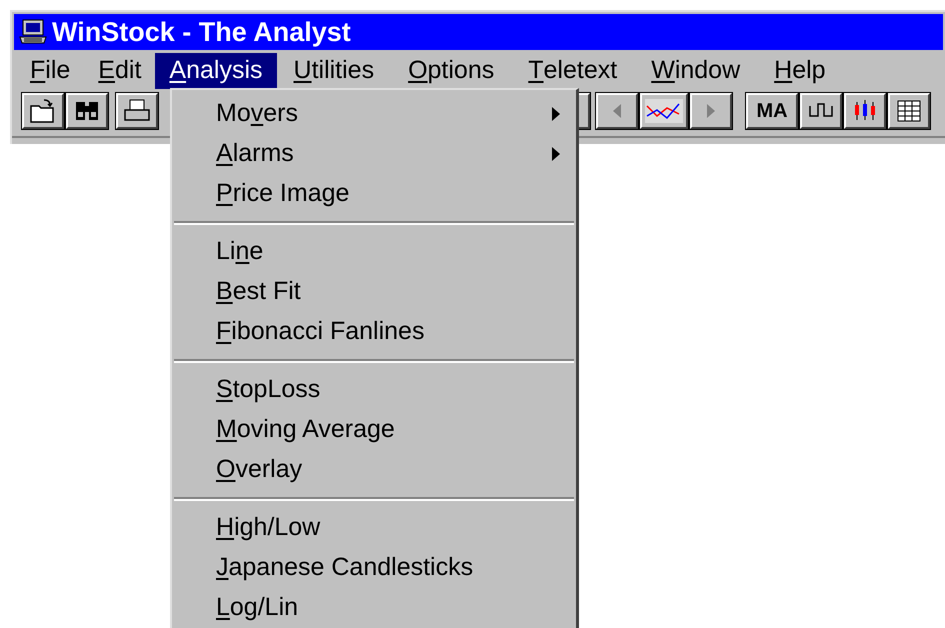  I want to click on menu-entry: Moving Average, so click(374, 430).